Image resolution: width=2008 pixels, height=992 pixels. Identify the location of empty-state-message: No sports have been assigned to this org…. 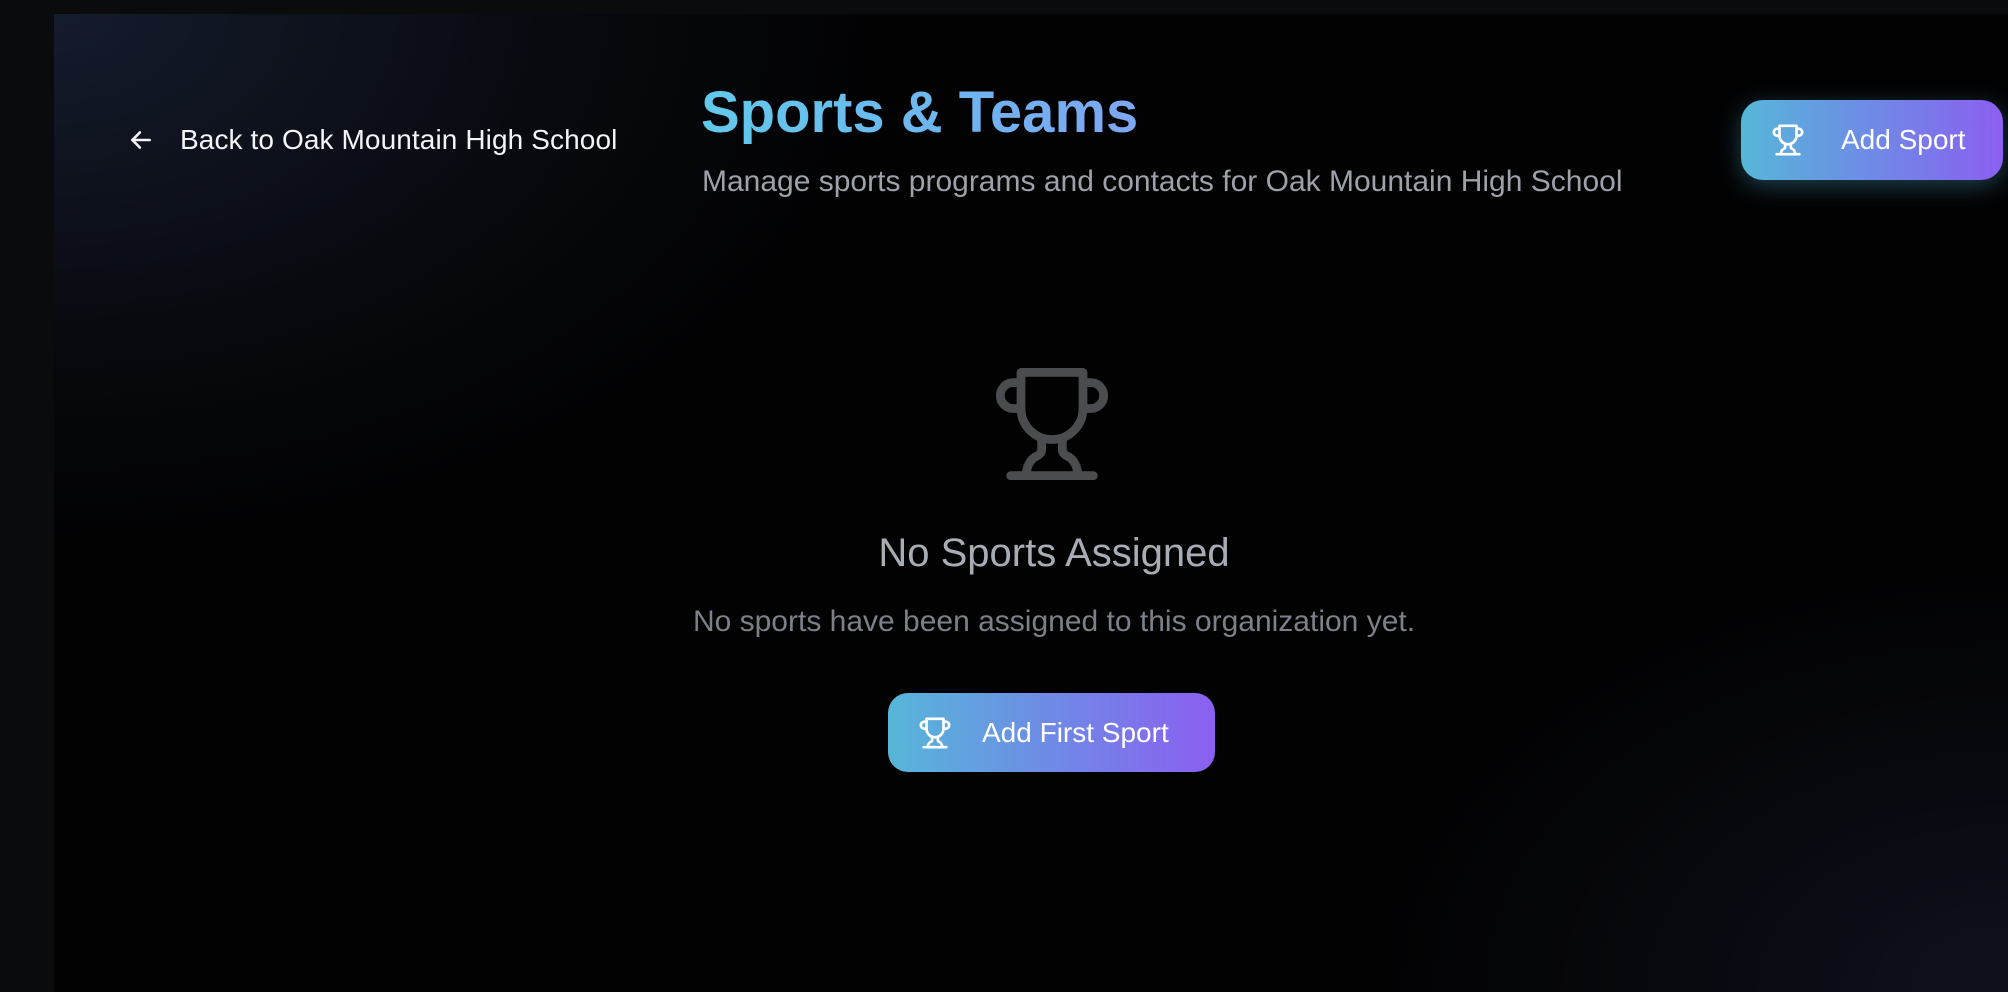
(1054, 621).